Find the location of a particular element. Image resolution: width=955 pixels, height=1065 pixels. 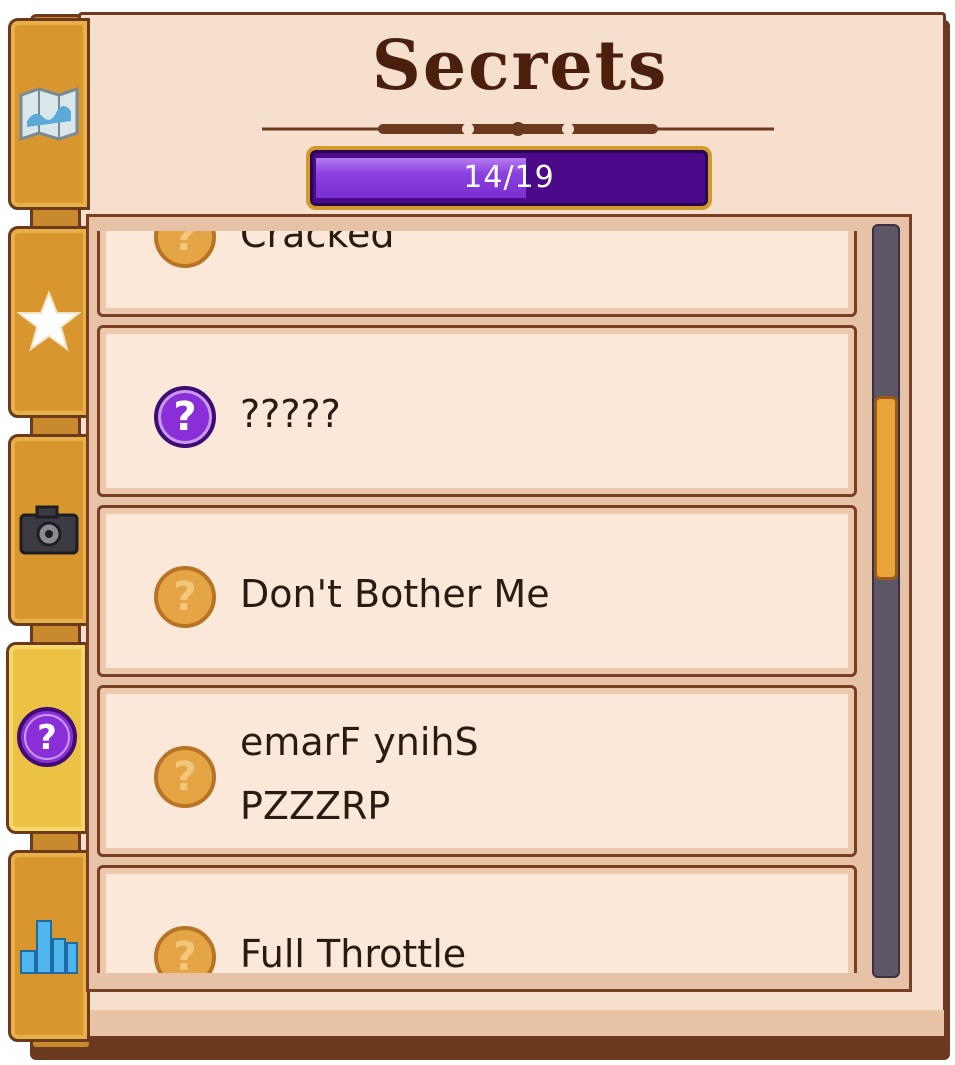

secrets-progress-bar: 14/19 is located at coordinates (509, 178).